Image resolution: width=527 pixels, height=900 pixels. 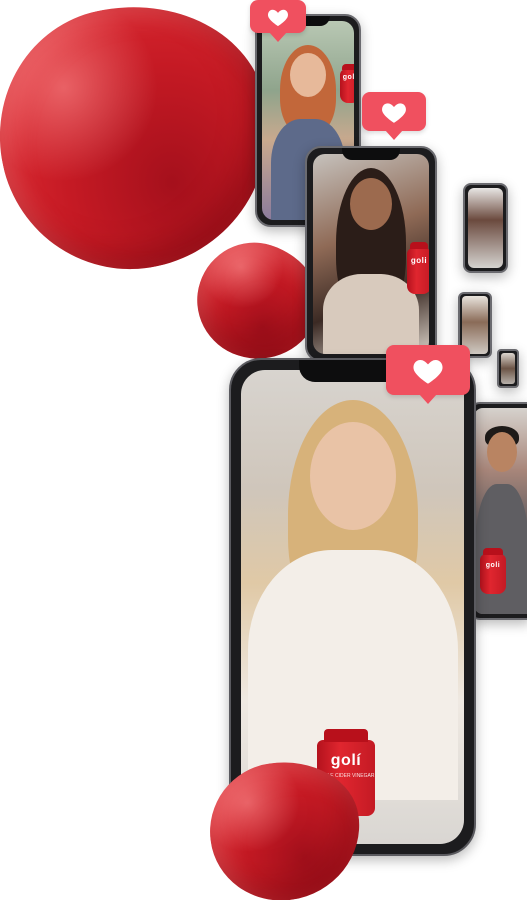 I want to click on phone-small-1-screen, so click(x=485, y=228).